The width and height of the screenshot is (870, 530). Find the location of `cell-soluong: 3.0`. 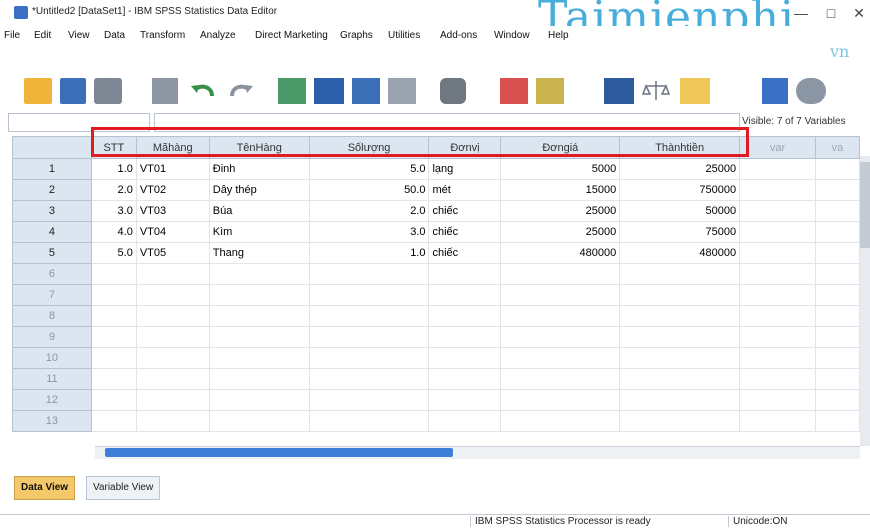

cell-soluong: 3.0 is located at coordinates (369, 232).